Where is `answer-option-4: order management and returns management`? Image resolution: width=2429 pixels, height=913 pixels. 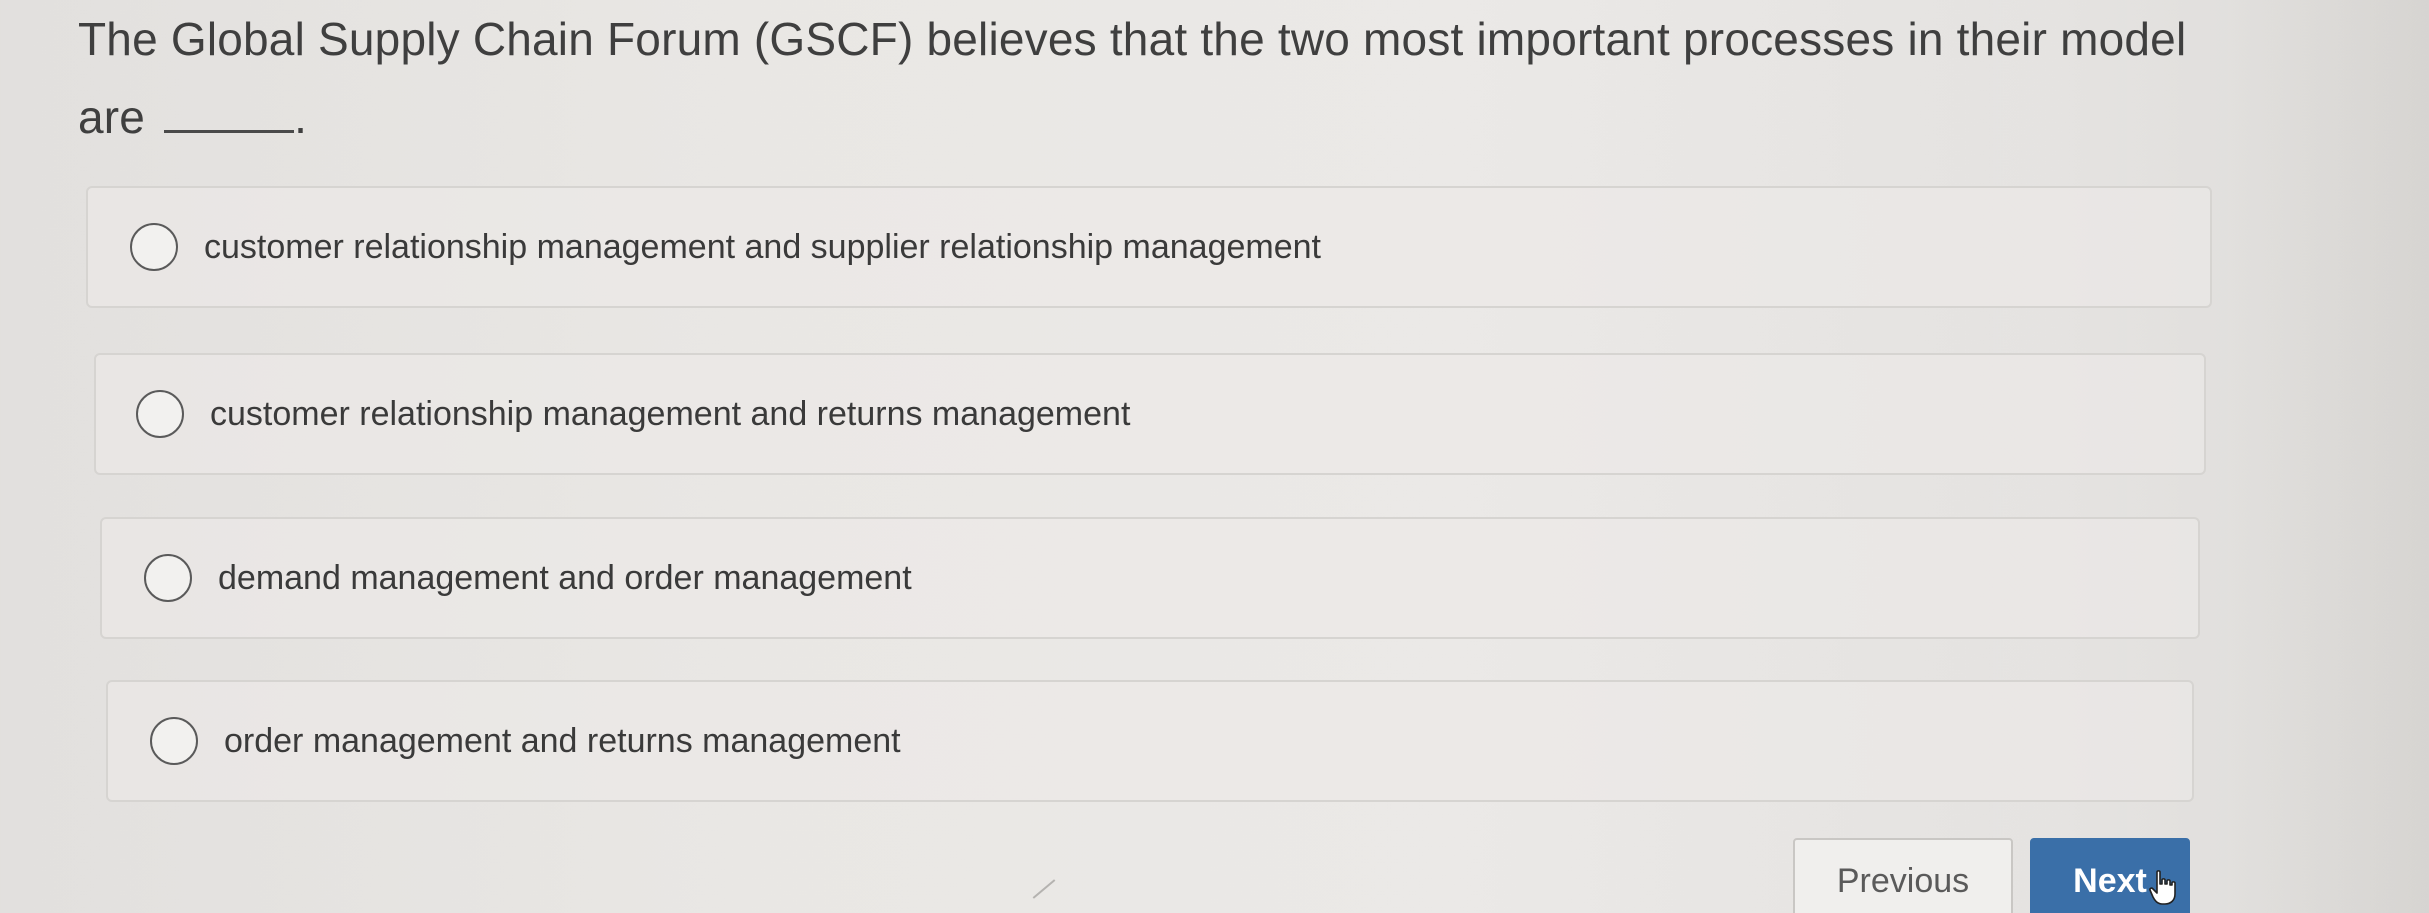
answer-option-4: order management and returns management is located at coordinates (1150, 741).